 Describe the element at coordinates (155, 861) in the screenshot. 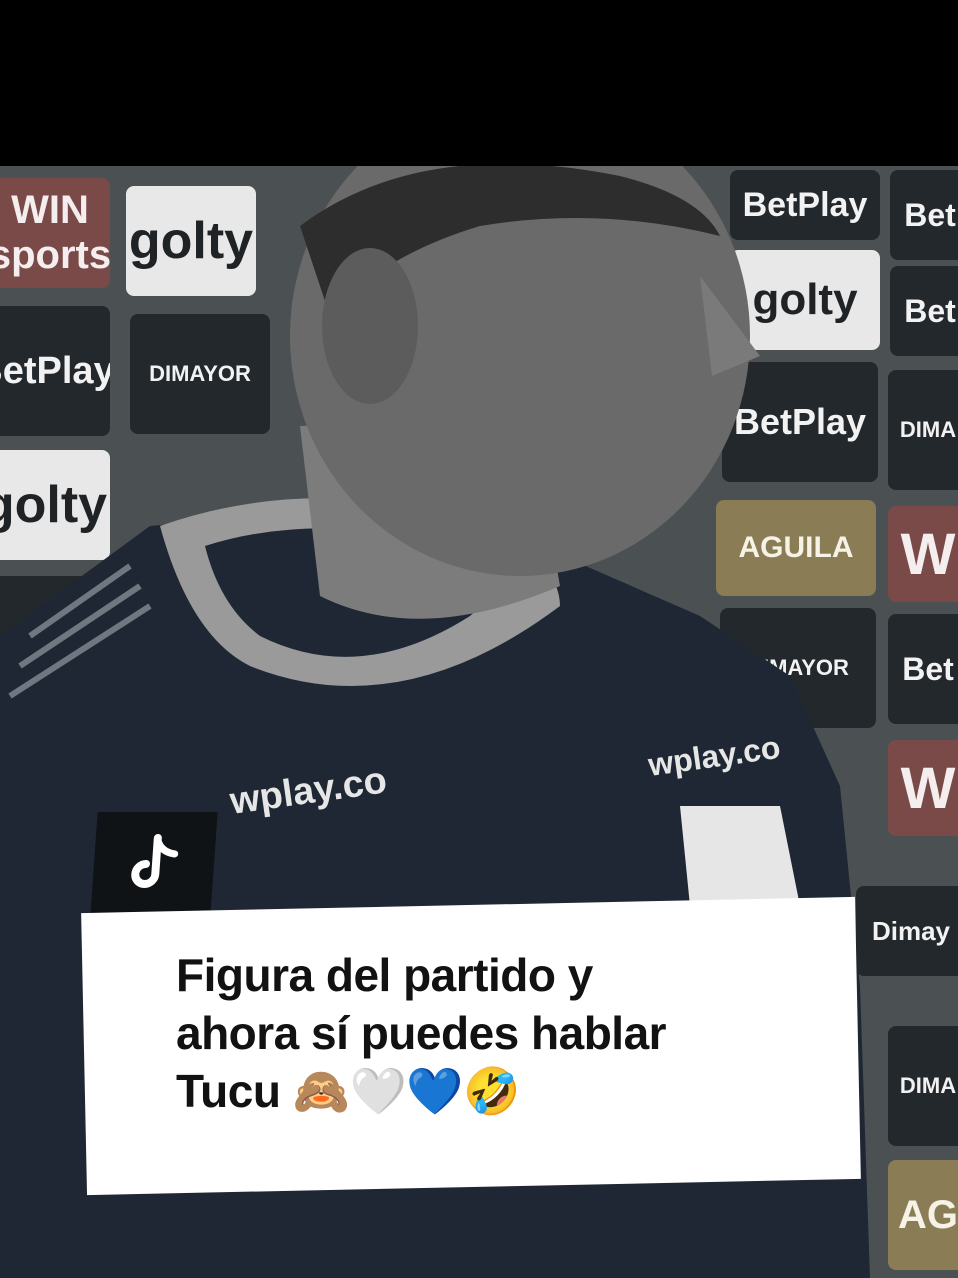

I see `tiktok-note-icon` at that location.